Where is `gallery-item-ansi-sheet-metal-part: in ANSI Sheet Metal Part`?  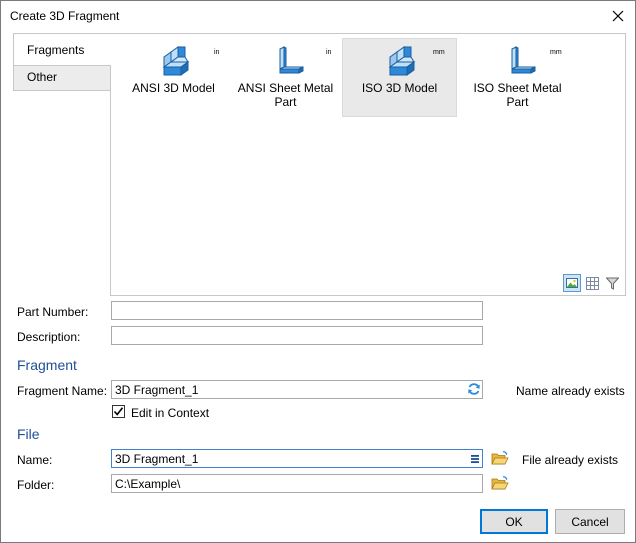
gallery-item-ansi-sheet-metal-part: in ANSI Sheet Metal Part is located at coordinates (285, 77).